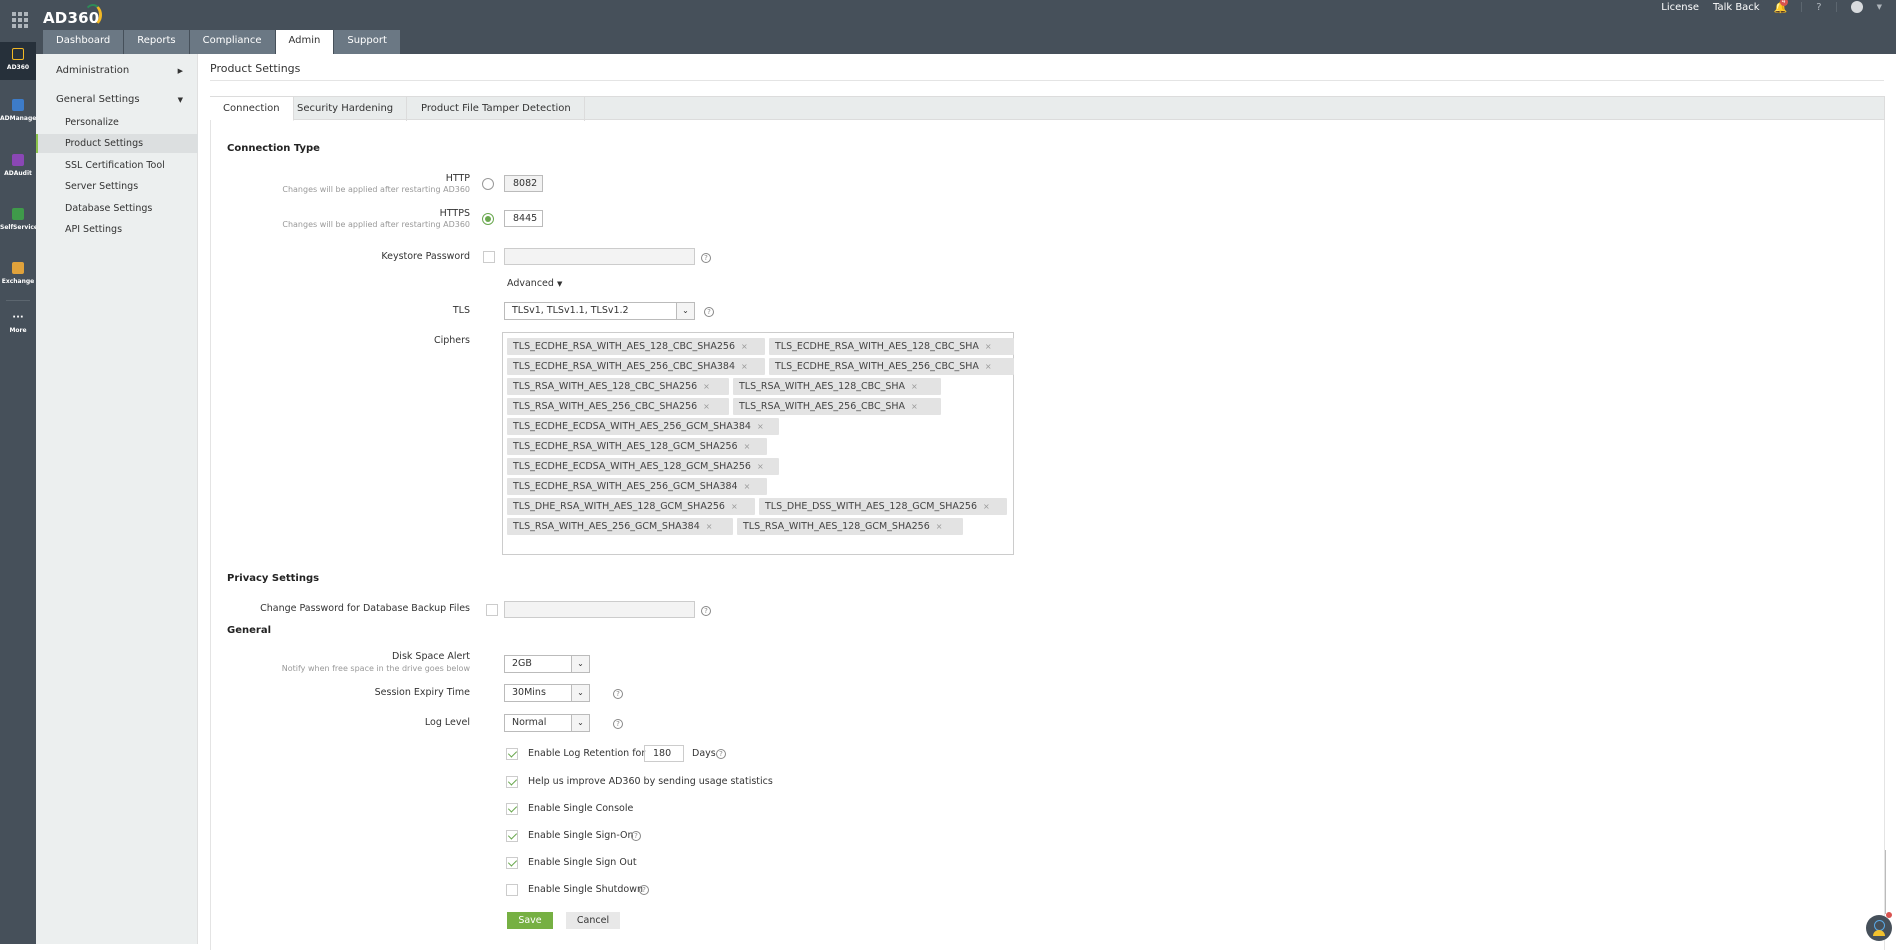 This screenshot has width=1896, height=950. I want to click on sidebar-section-administration: Administration, so click(92, 70).